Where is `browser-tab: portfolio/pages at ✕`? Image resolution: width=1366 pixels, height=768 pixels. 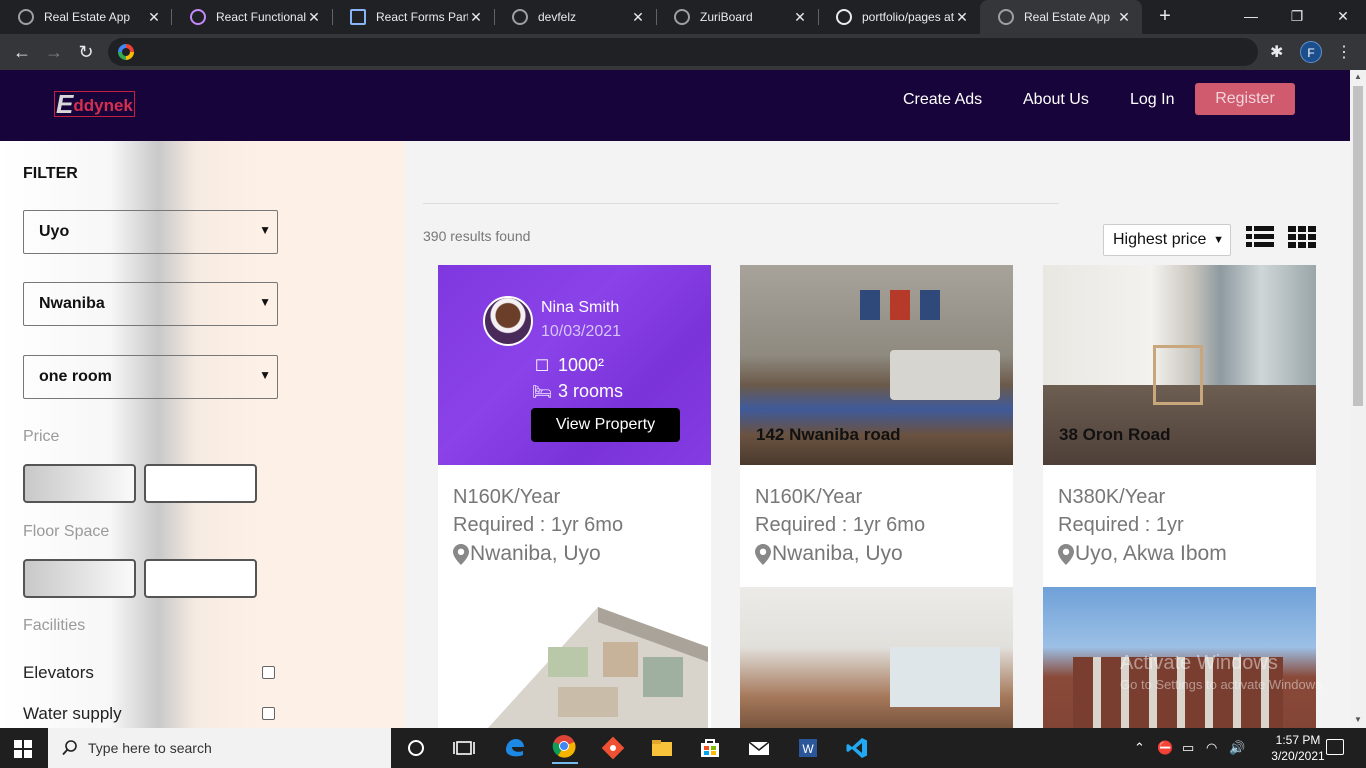
browser-tab: portfolio/pages at ✕ is located at coordinates (899, 17).